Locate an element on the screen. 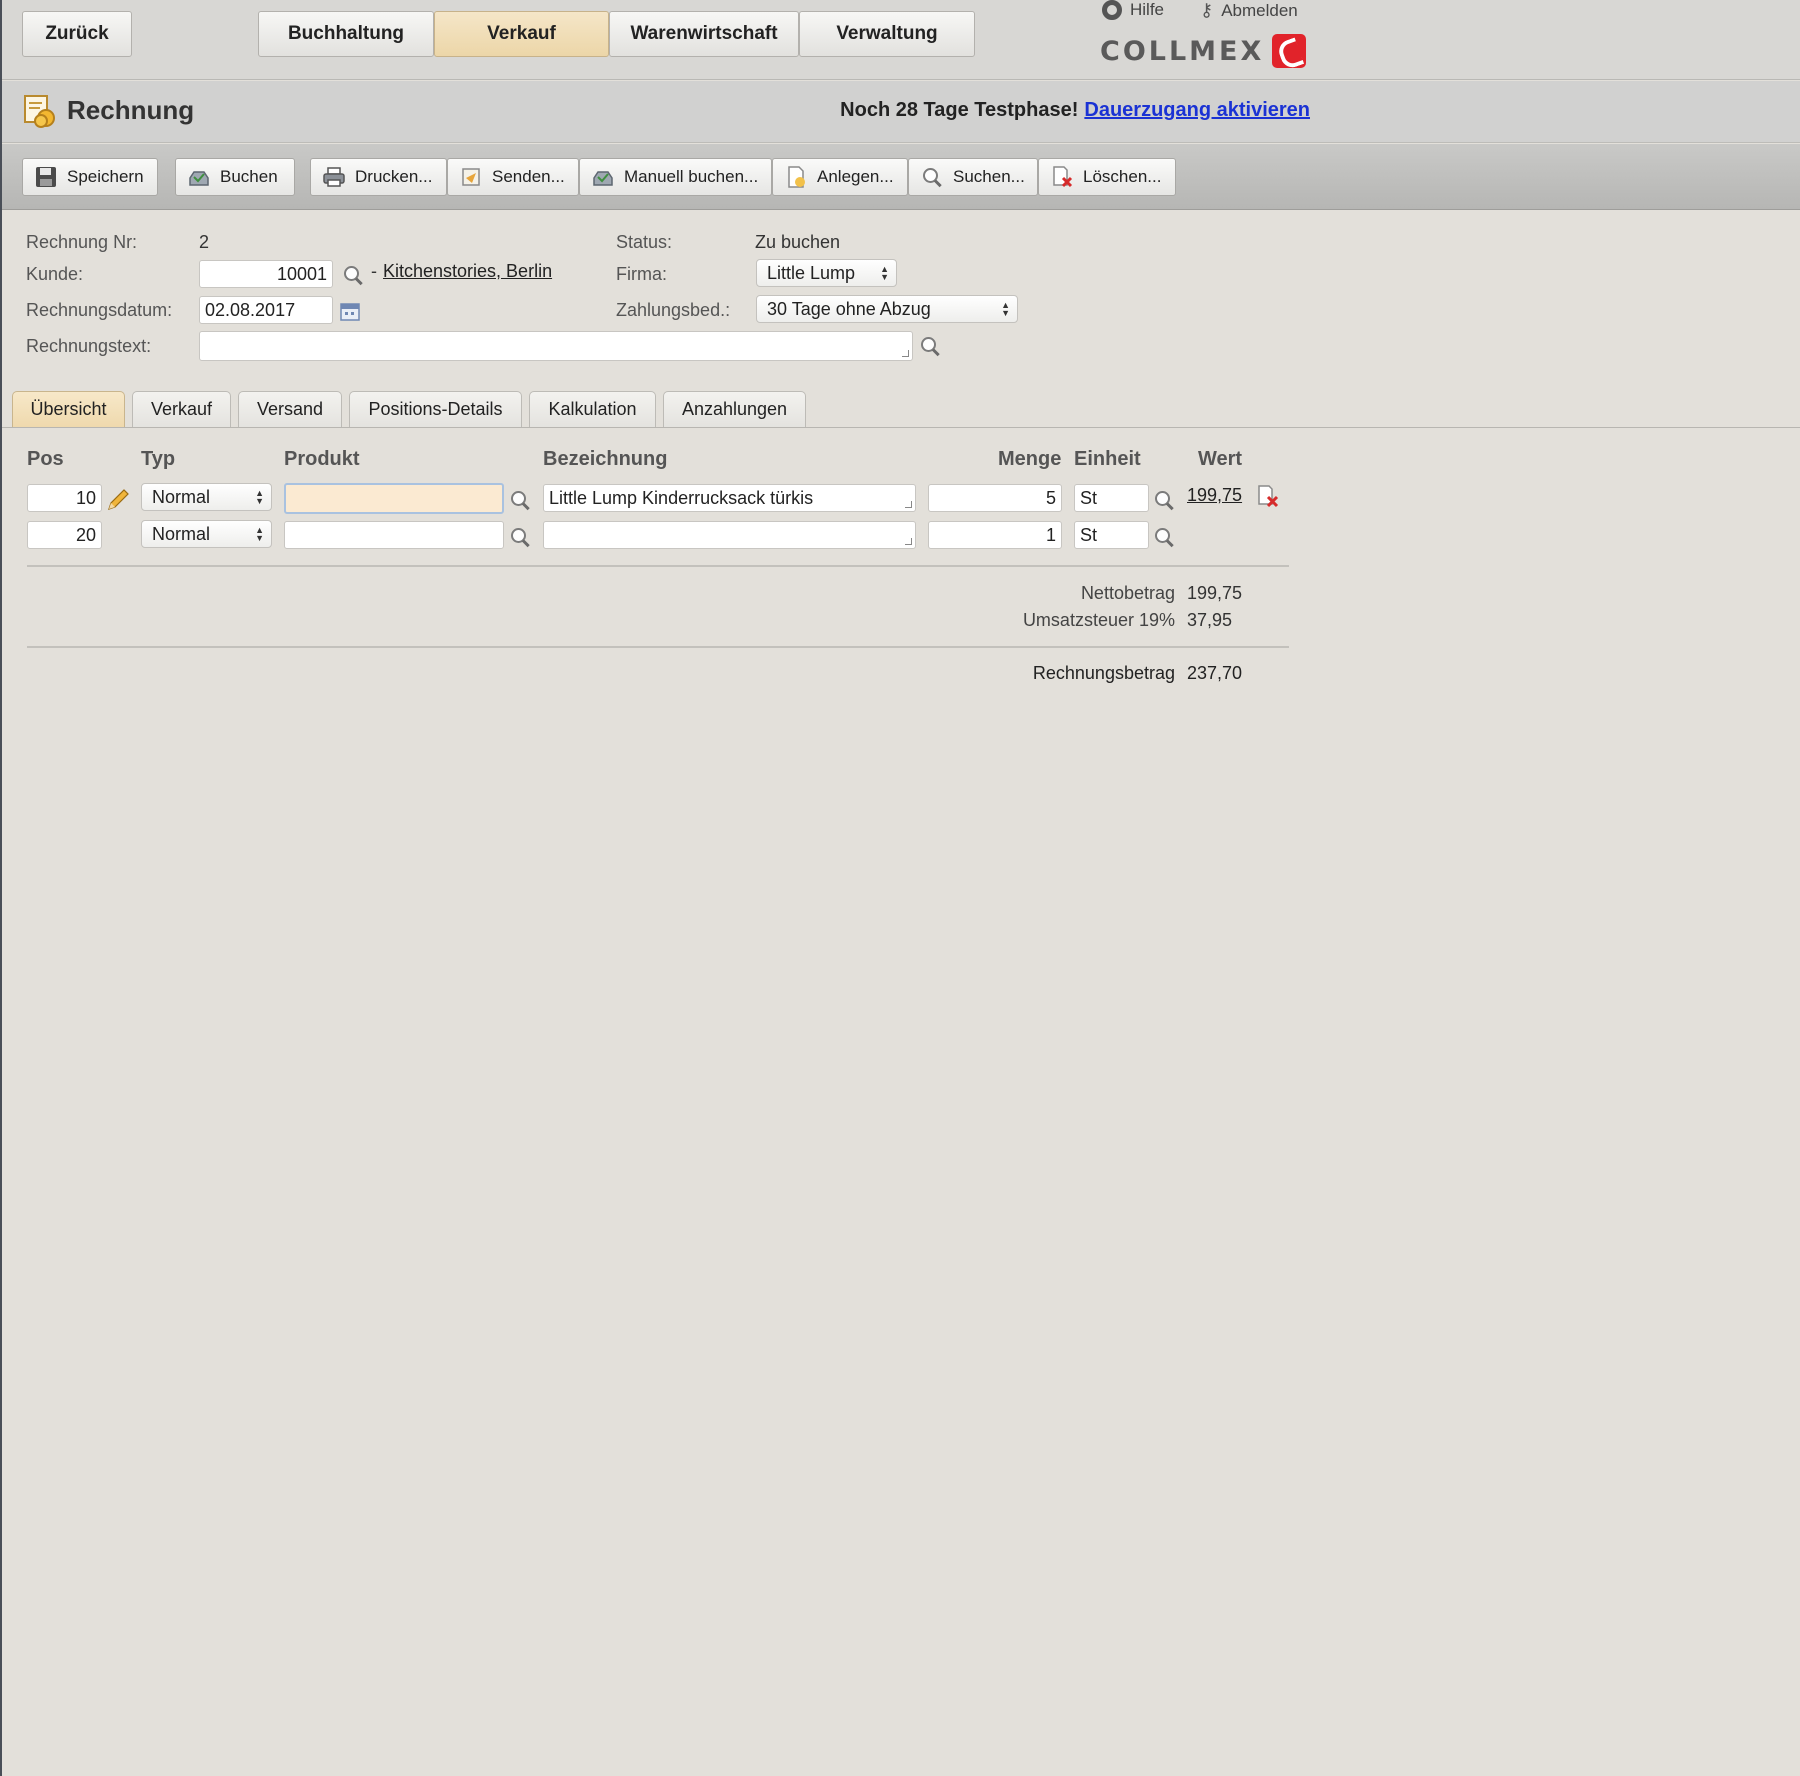 This screenshot has width=1800, height=1776. vat-label: Umsatzsteuer 19% is located at coordinates (1098, 620).